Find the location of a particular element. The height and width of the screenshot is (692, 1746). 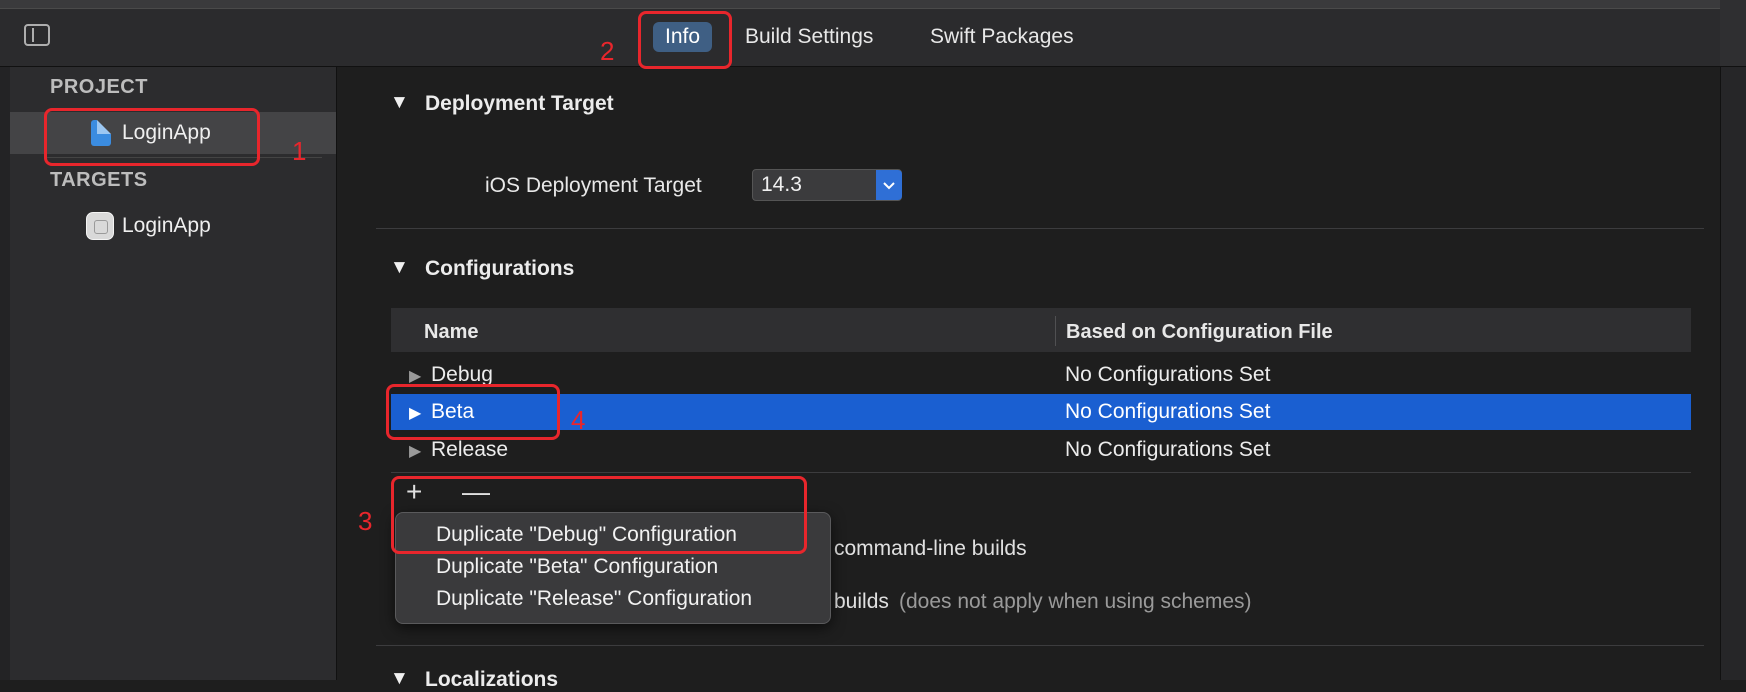

menu-item-duplicate-beta: Duplicate "Beta" Configuration is located at coordinates (577, 567).